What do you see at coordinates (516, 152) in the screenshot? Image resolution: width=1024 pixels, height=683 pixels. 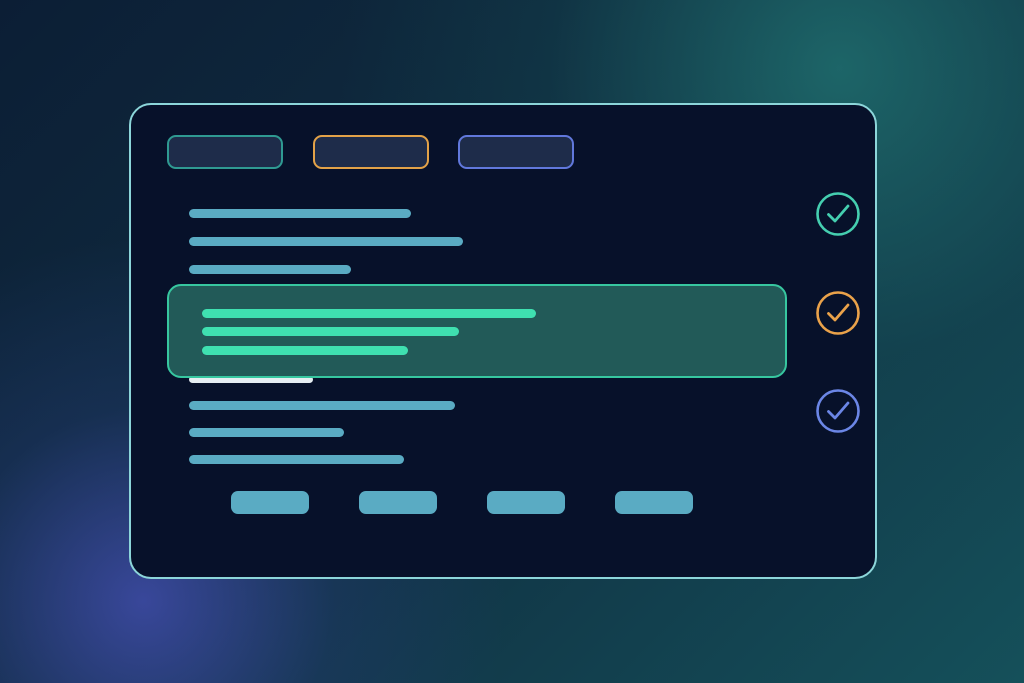 I see `tab-blue` at bounding box center [516, 152].